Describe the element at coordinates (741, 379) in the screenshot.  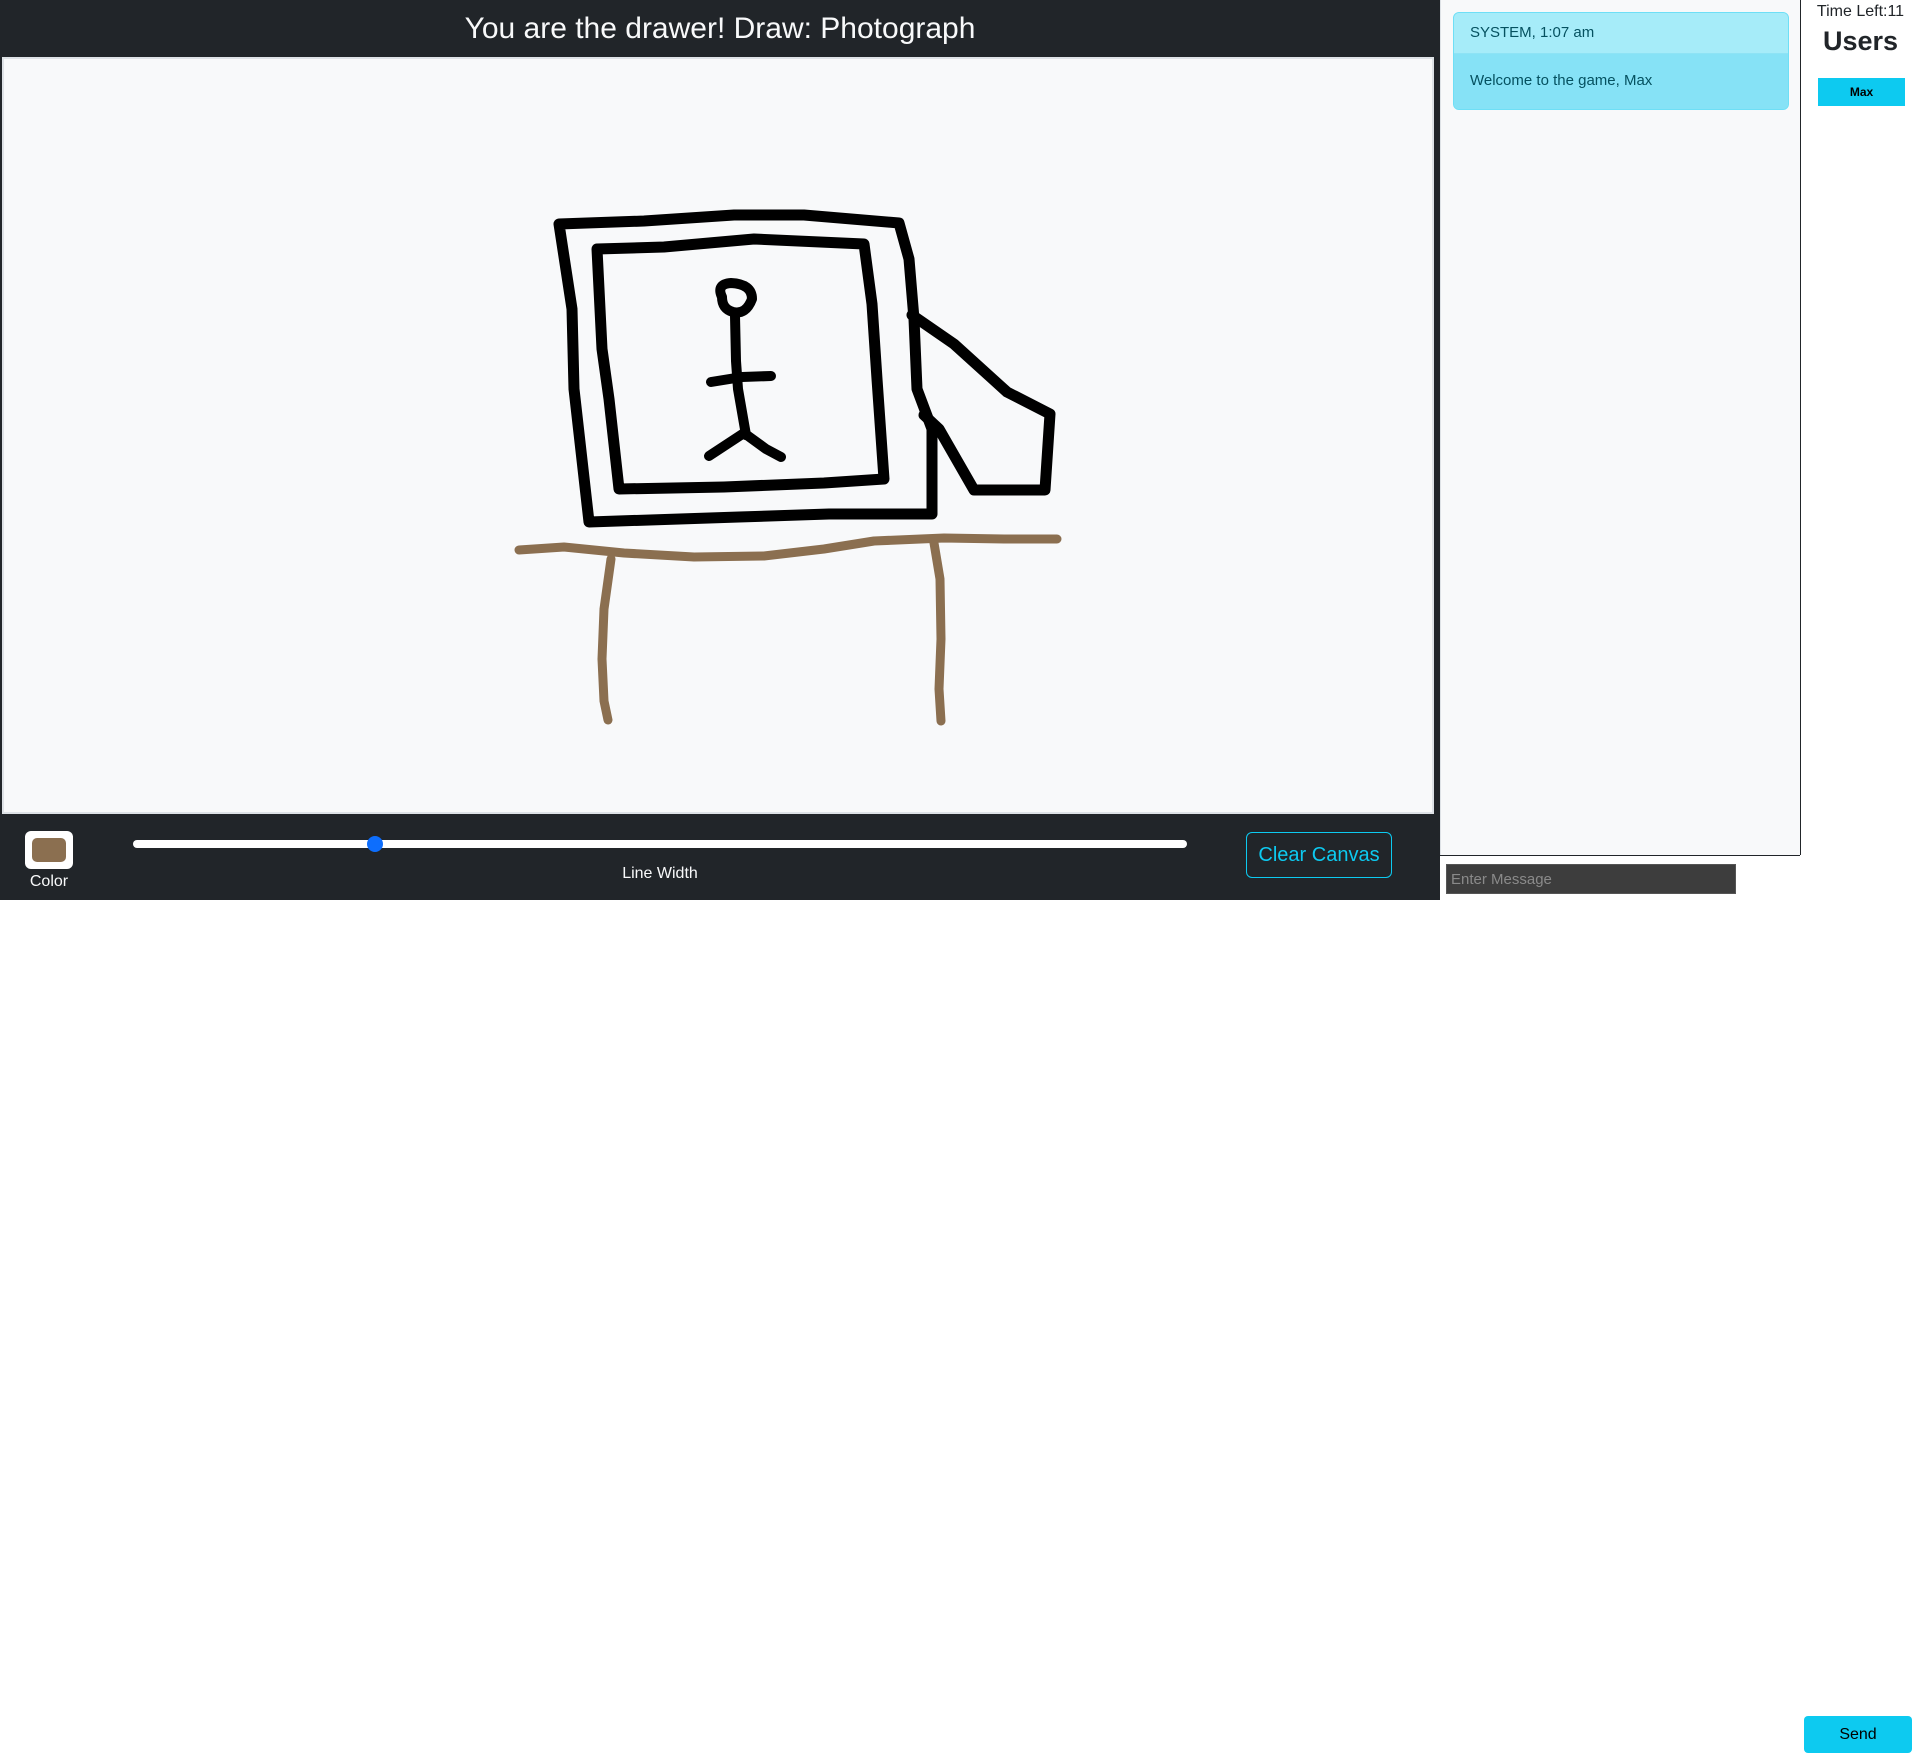
I see `stroke-figure-arms` at that location.